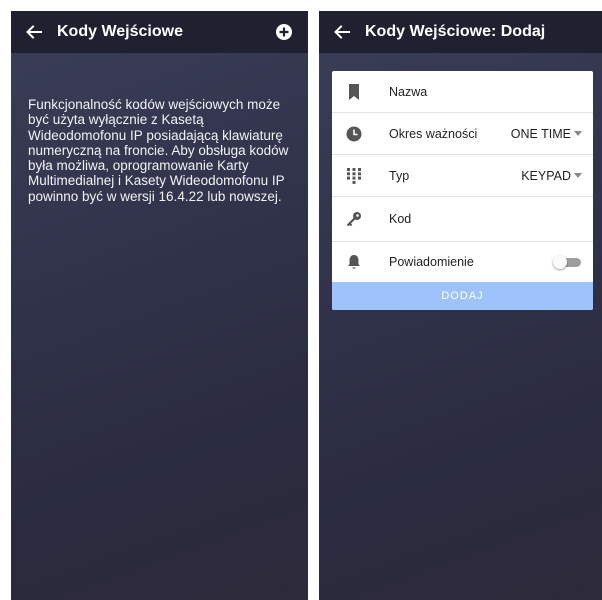  I want to click on bookmark-icon, so click(354, 91).